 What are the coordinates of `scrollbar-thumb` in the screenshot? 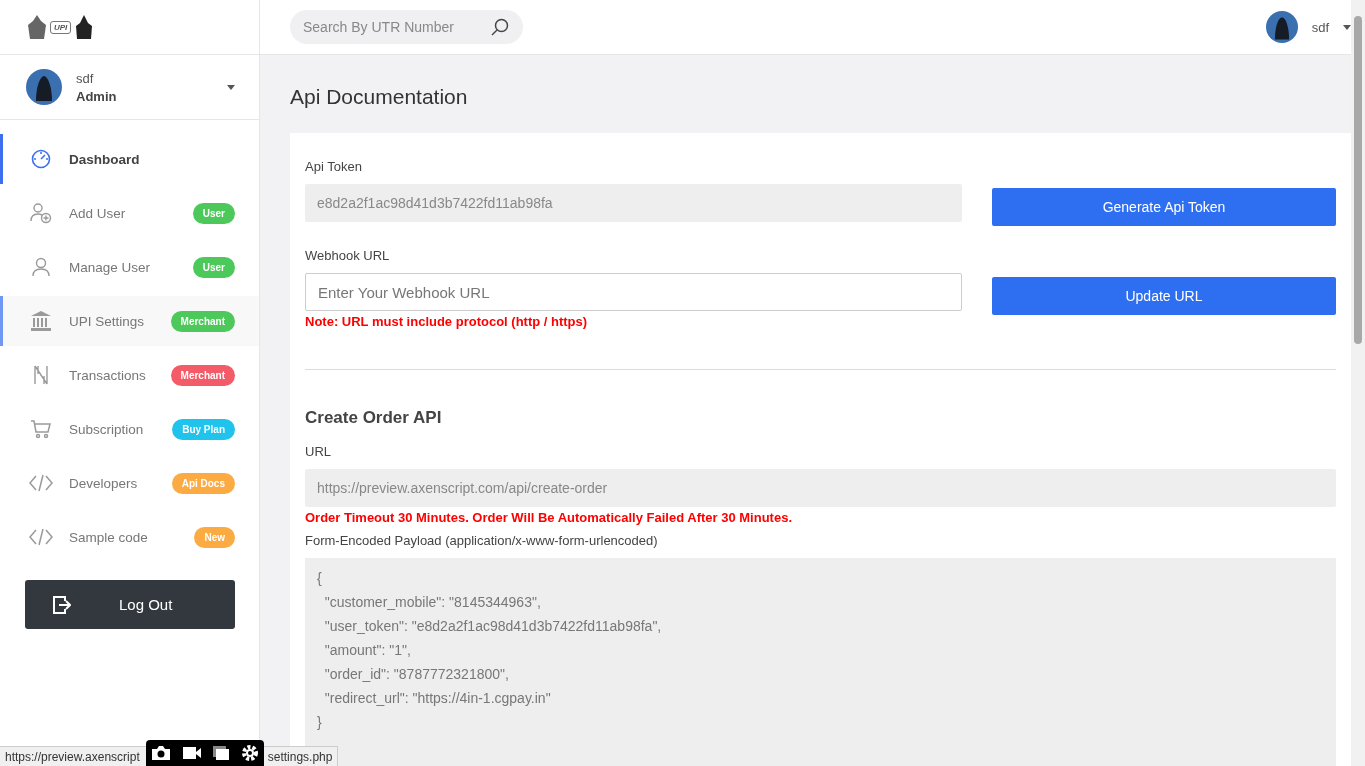 It's located at (1358, 180).